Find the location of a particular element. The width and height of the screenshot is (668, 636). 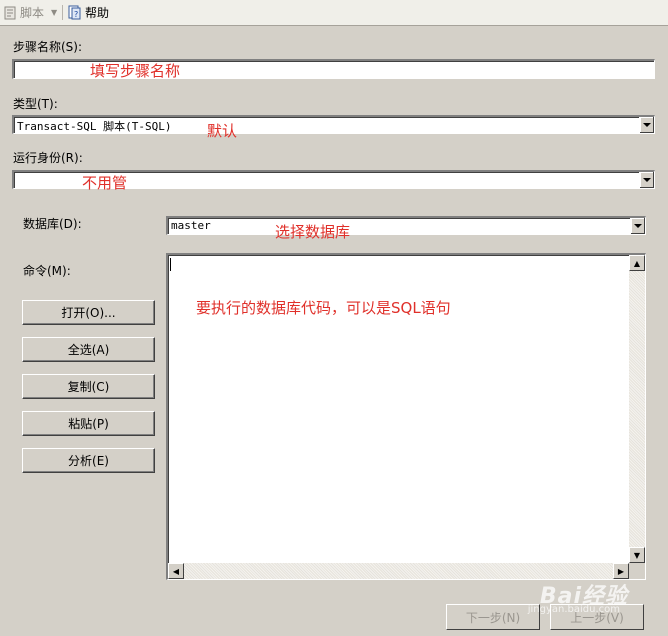

database-value: master is located at coordinates (191, 225).